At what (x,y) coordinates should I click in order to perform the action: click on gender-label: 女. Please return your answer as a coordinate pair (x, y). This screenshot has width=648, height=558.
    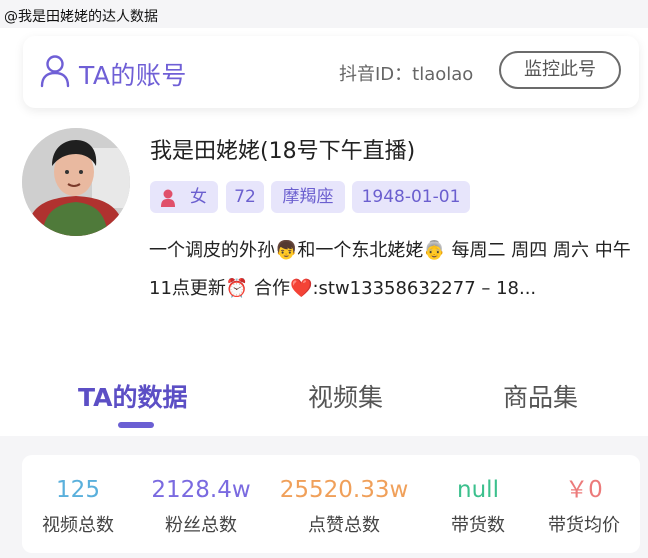
    Looking at the image, I should click on (198, 197).